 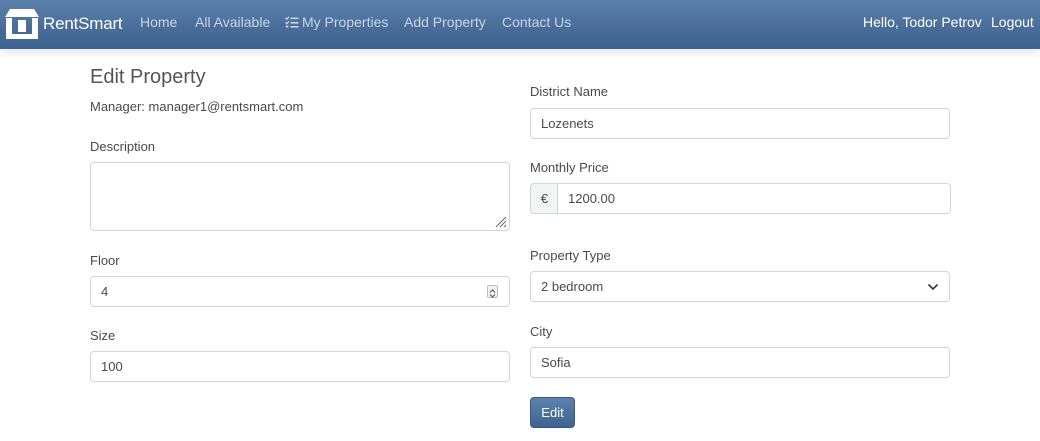 What do you see at coordinates (148, 77) in the screenshot?
I see `page-title: Edit Property` at bounding box center [148, 77].